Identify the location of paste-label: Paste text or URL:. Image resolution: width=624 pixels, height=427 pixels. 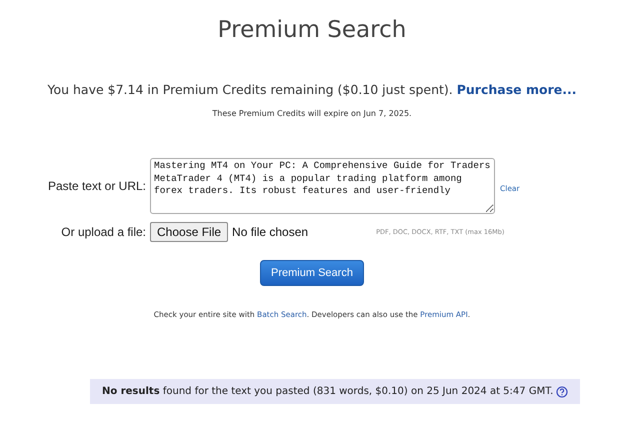
(96, 186).